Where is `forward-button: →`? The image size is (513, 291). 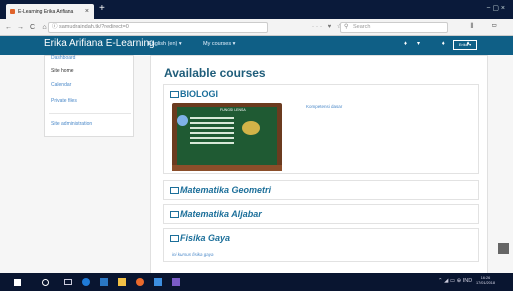
forward-button: → is located at coordinates (20, 27).